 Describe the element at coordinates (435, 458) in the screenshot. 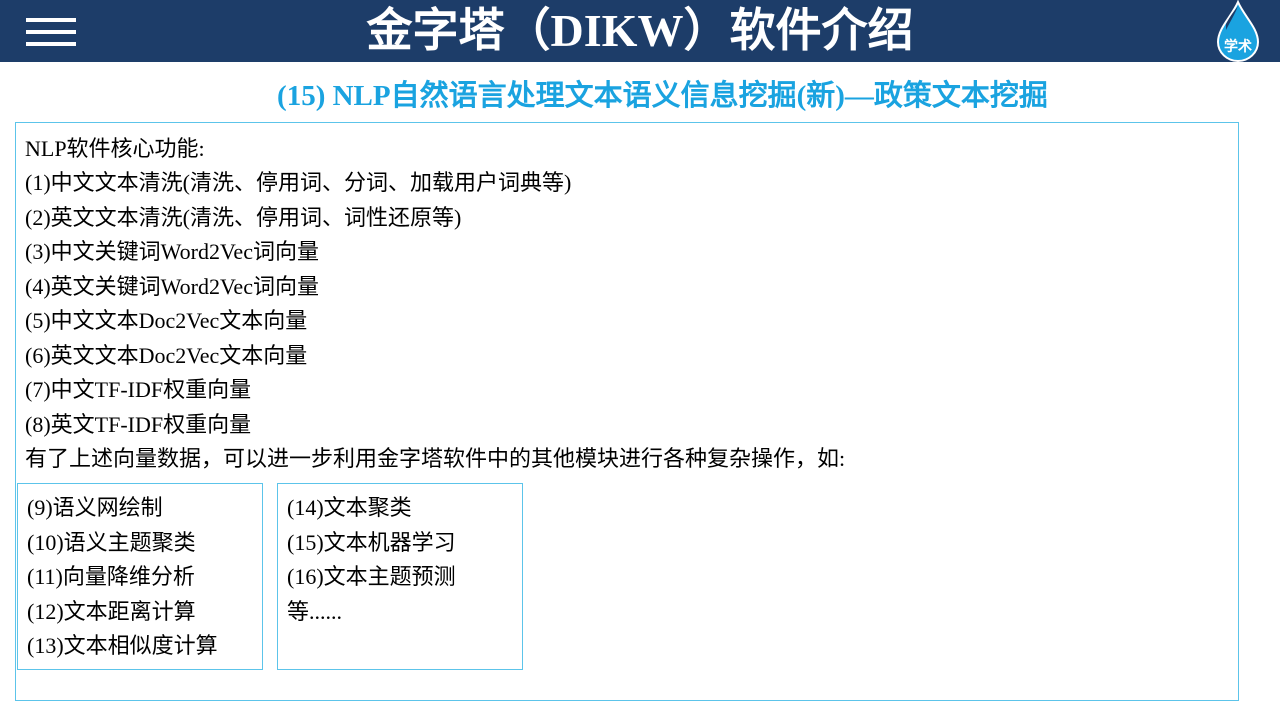

I see `text-line: 有了上述向量数据，可以进一步利用金字塔软件中的其他模块进行各种复杂操作，如:` at that location.